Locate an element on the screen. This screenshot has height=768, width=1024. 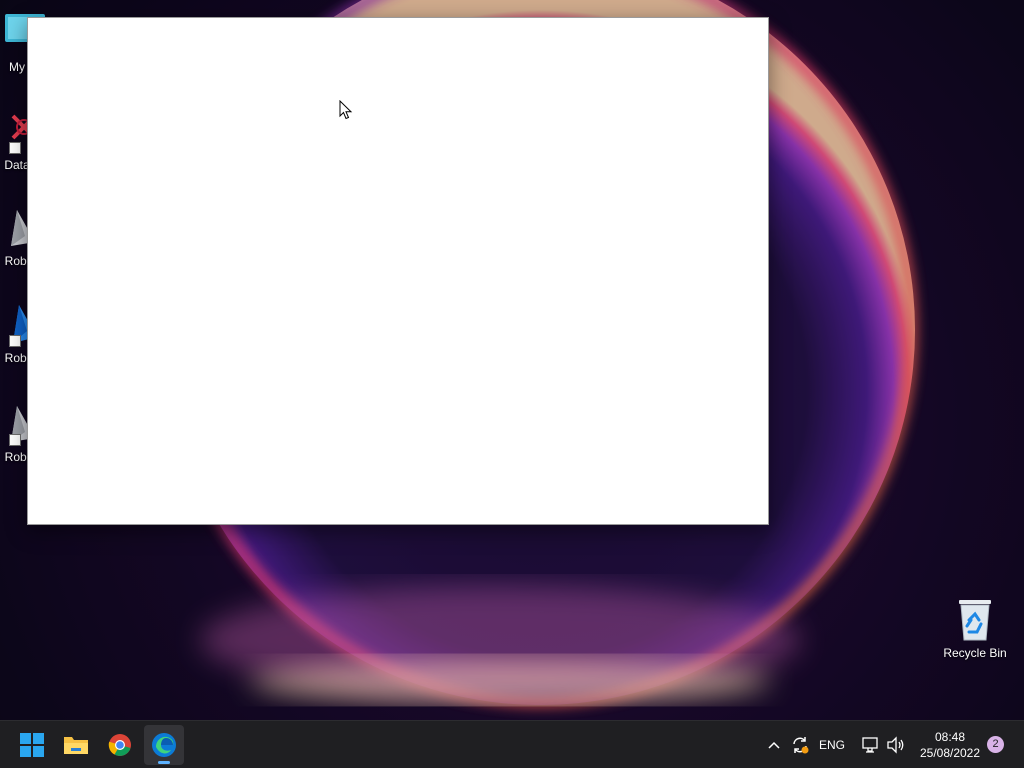
chrome-button is located at coordinates (120, 745).